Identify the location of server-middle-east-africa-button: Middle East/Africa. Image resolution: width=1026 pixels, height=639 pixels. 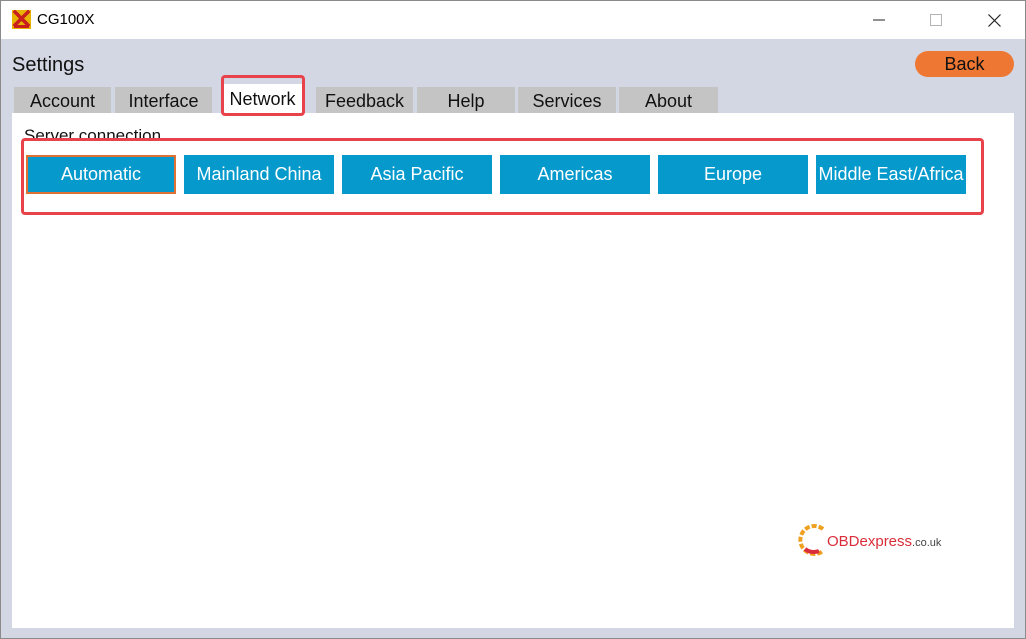
(891, 174).